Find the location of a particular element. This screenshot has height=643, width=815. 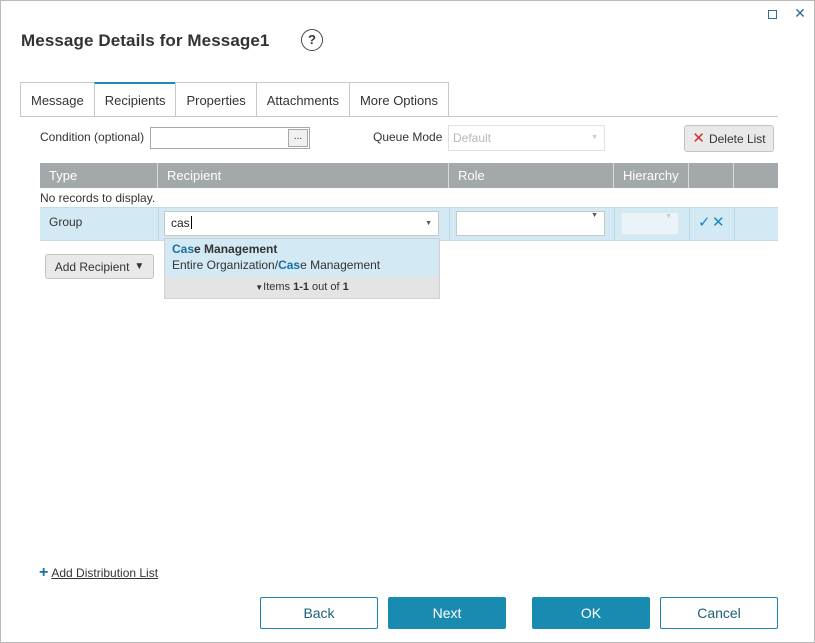

row-type-value: Group is located at coordinates (66, 222).